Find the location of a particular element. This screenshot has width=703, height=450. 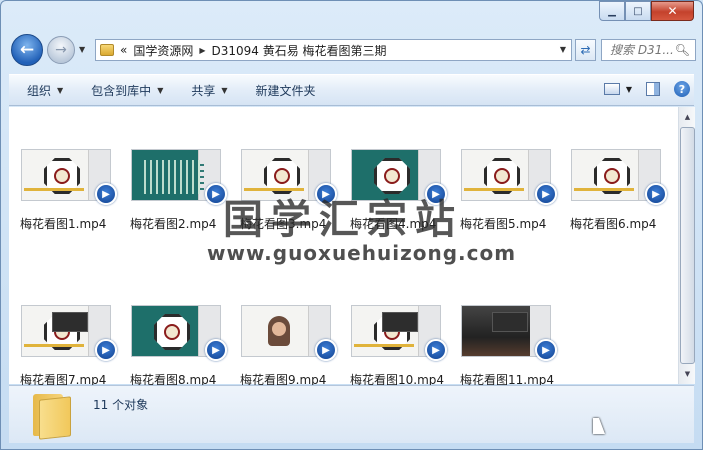

maximize-button: □ is located at coordinates (638, 11).